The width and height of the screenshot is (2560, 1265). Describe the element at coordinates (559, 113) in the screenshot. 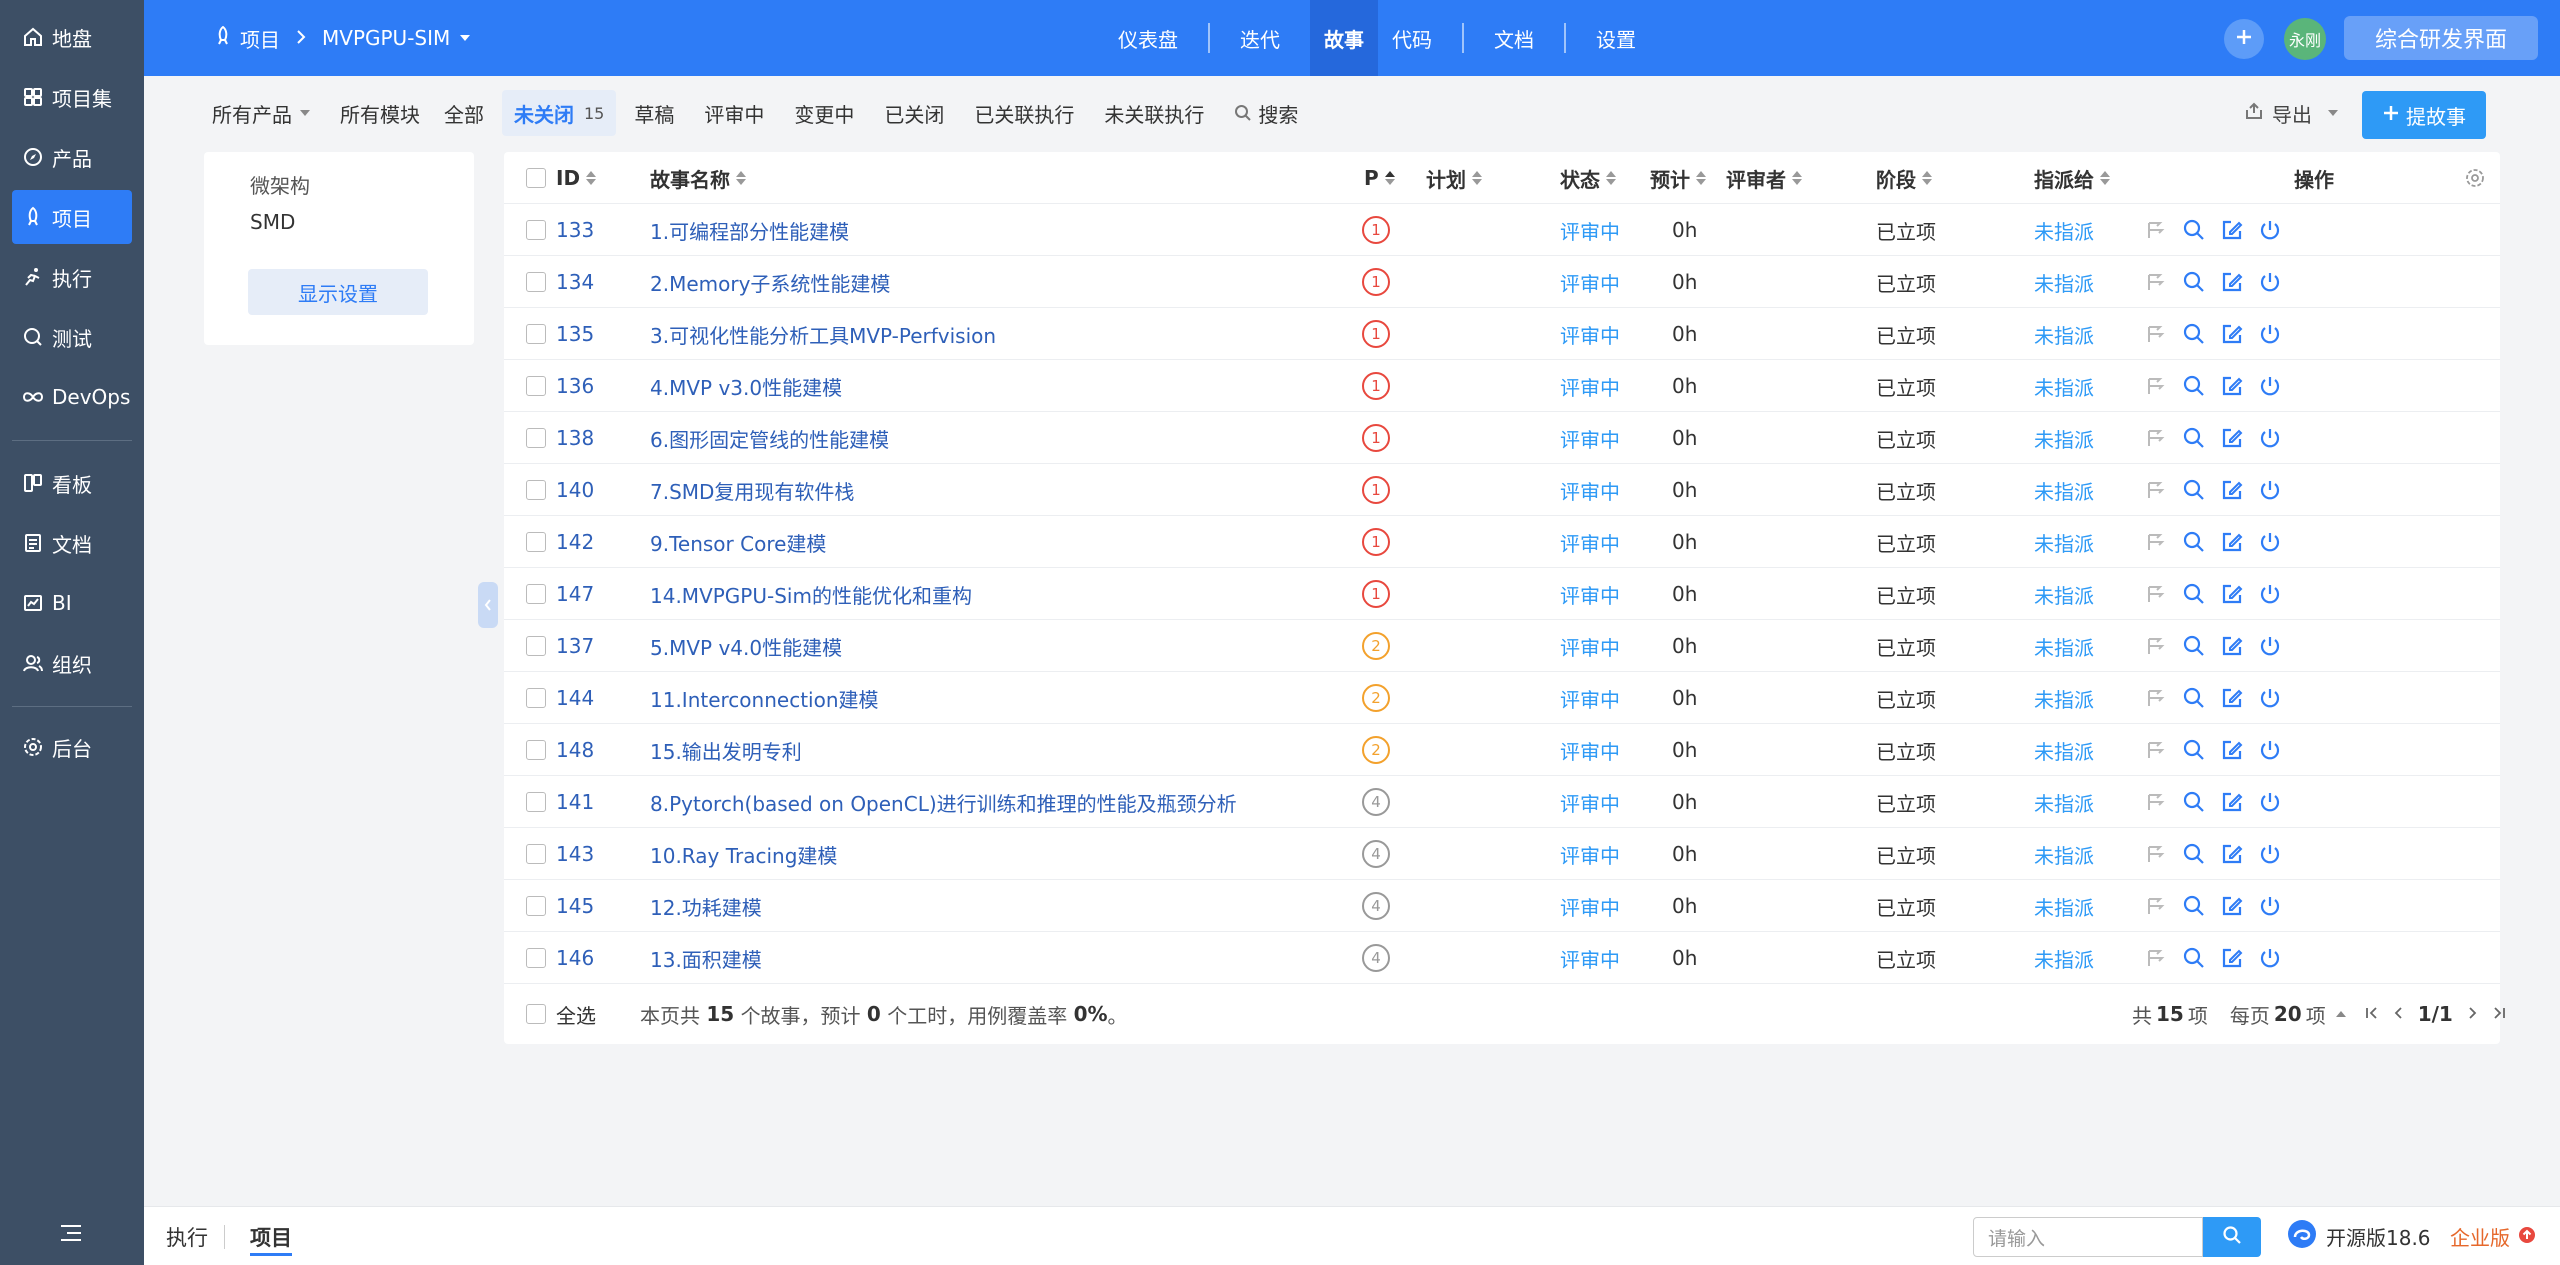

I see `tab-unclosed: 未关闭 15` at that location.